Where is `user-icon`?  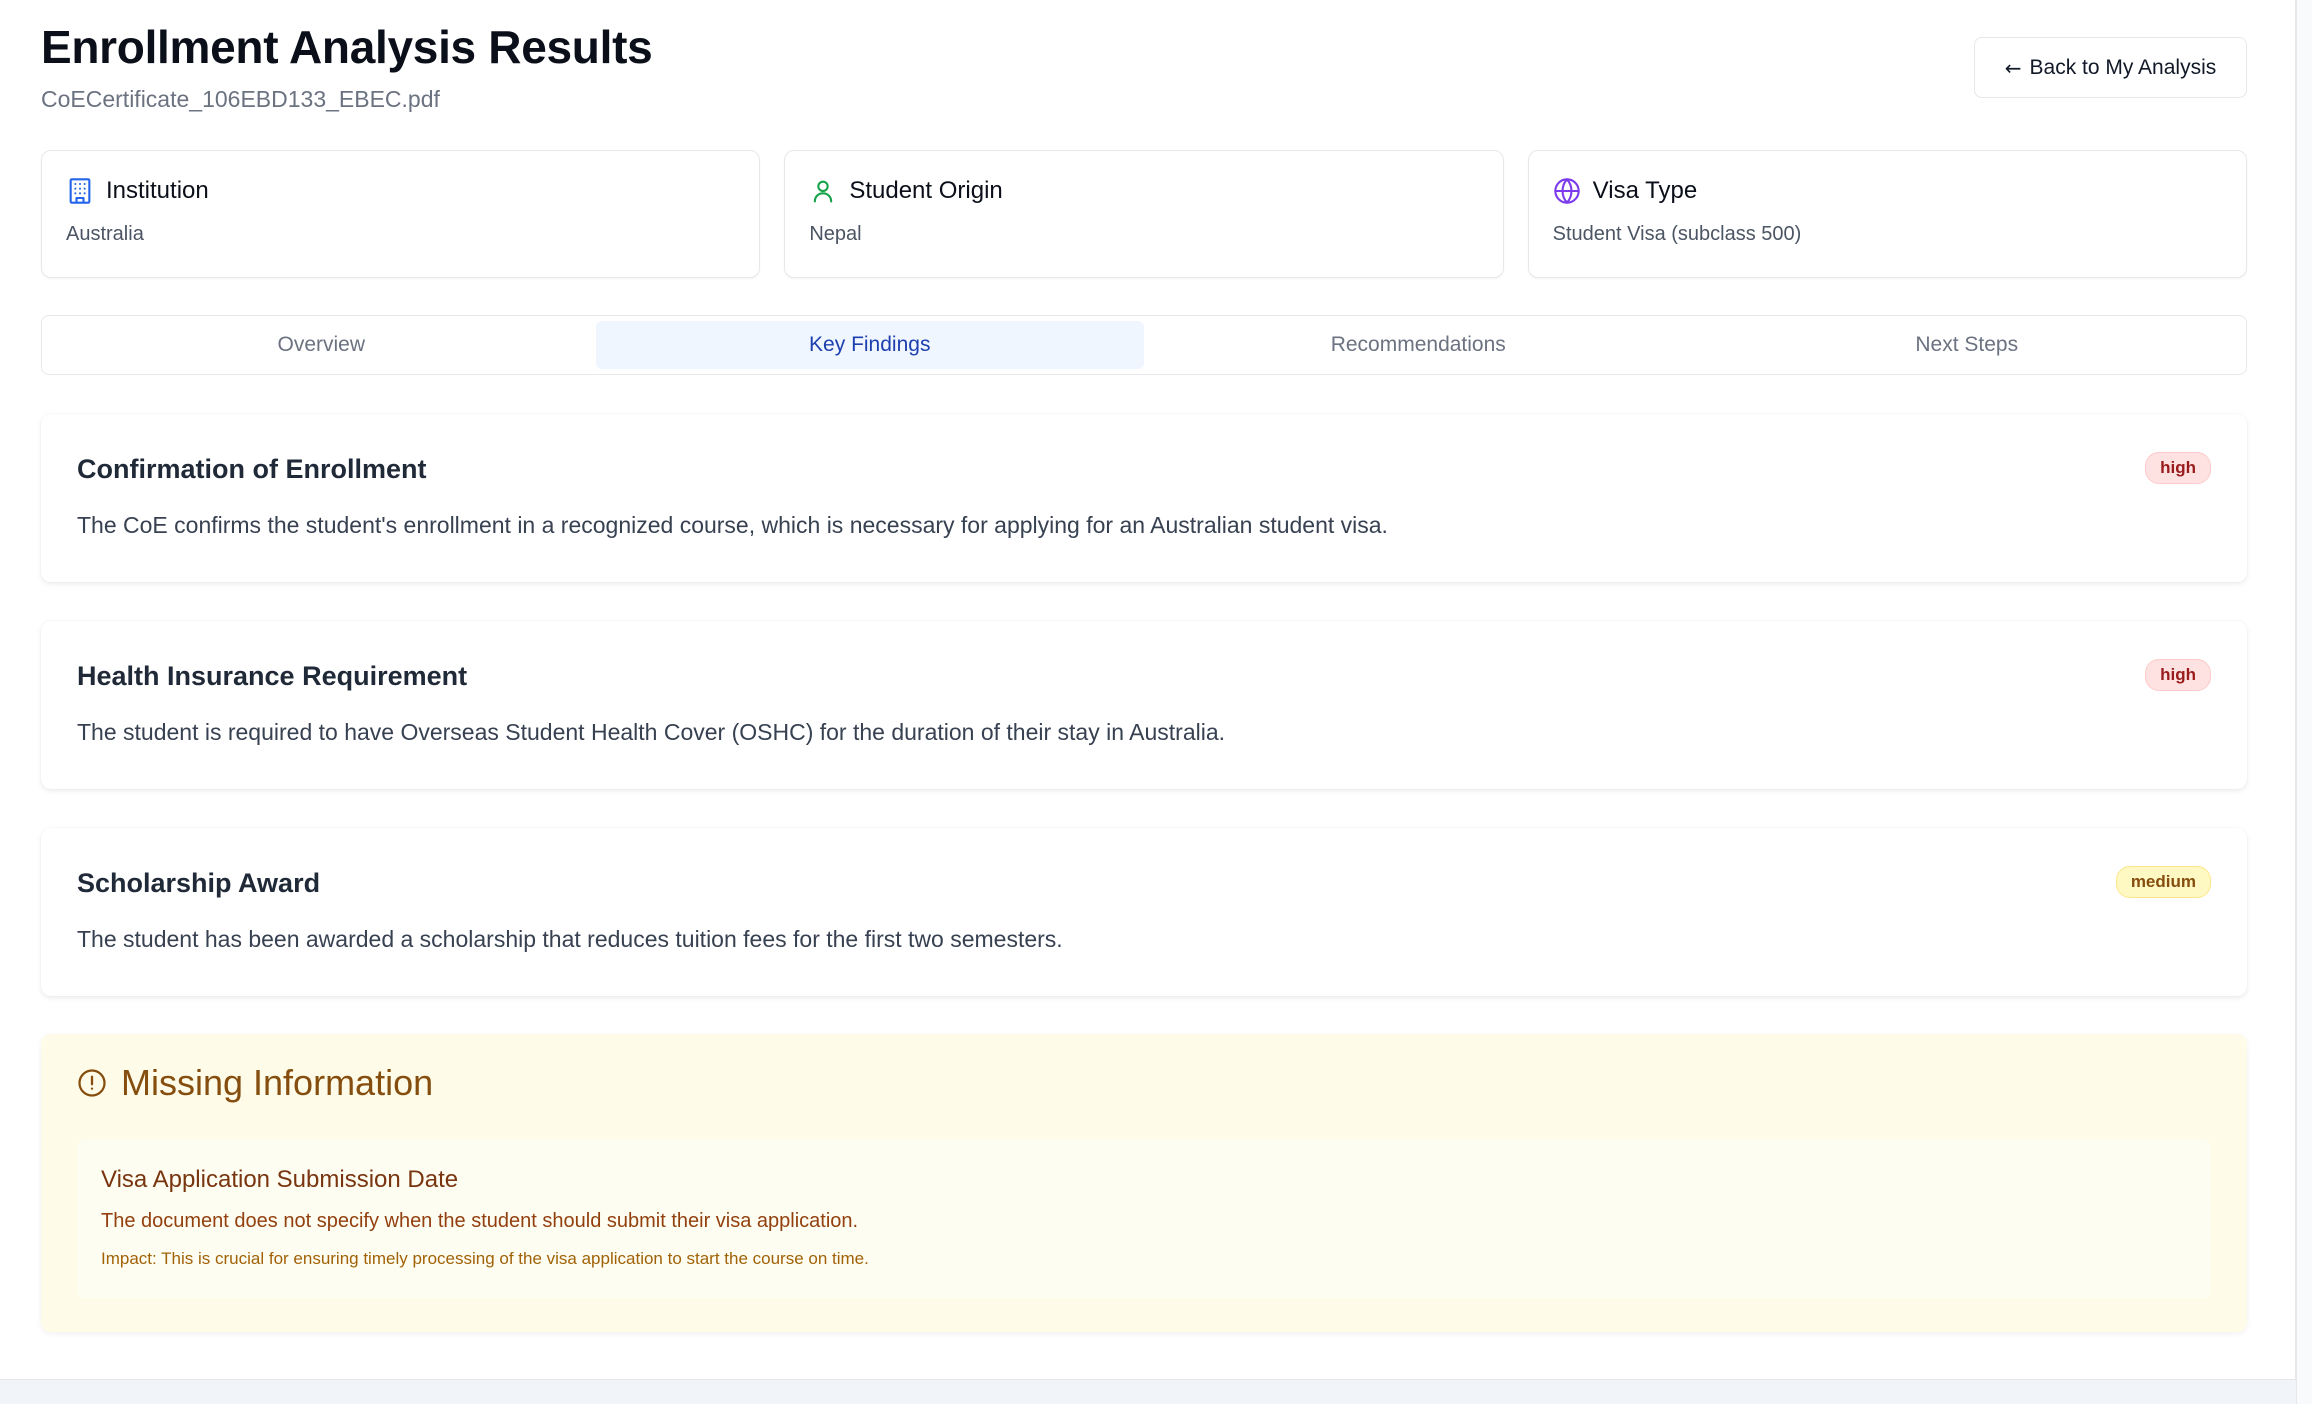 user-icon is located at coordinates (823, 191).